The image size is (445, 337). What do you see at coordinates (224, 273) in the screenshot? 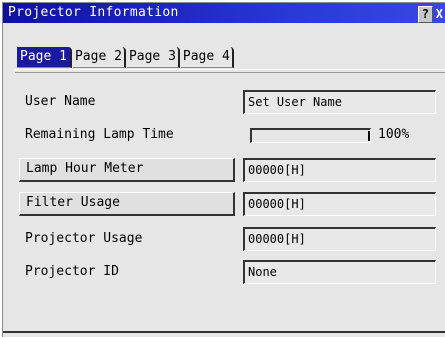
I see `row-projector-id: Projector ID None` at bounding box center [224, 273].